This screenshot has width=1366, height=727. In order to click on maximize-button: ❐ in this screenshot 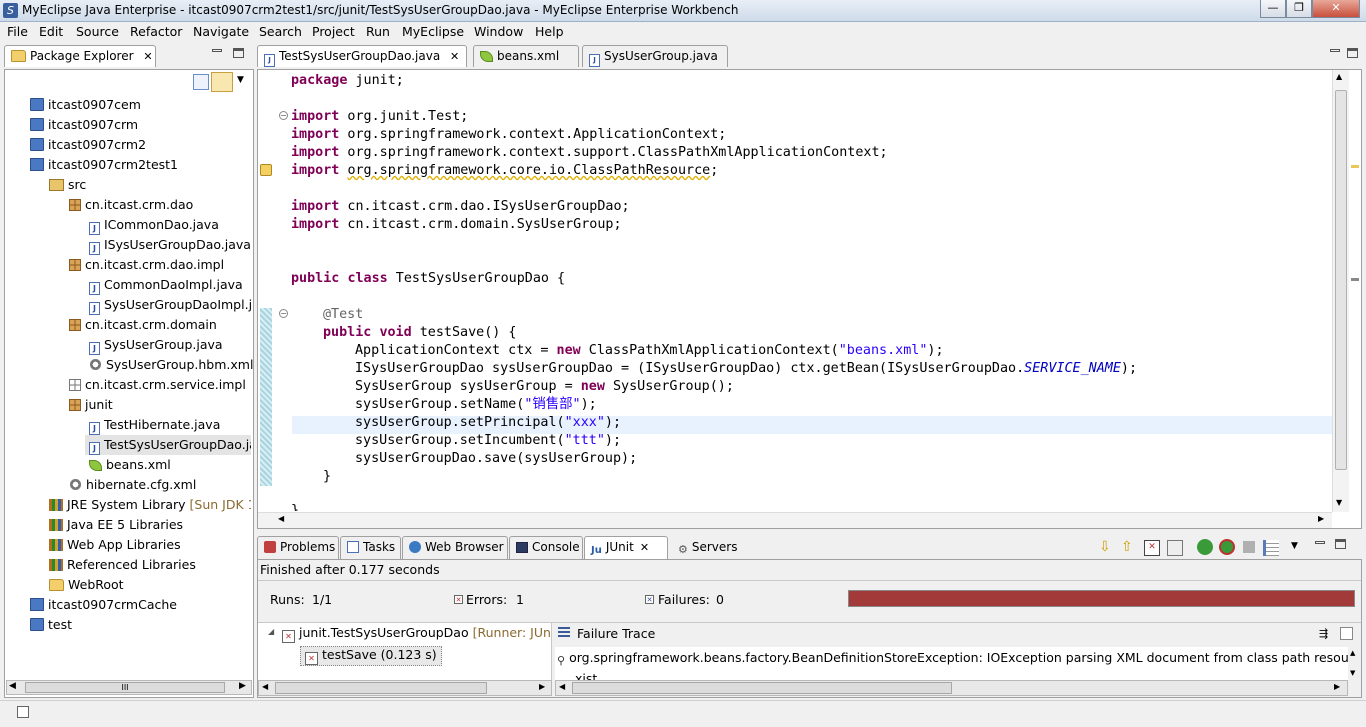, I will do `click(1299, 9)`.